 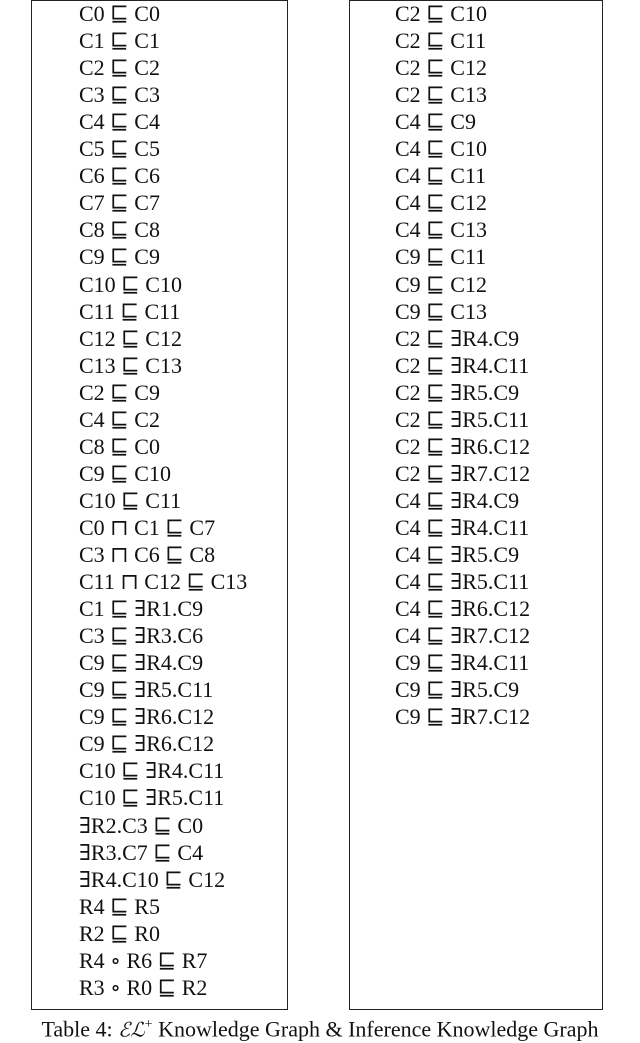 What do you see at coordinates (119, 257) in the screenshot?
I see `axiom-row: C9 ⊑ C9` at bounding box center [119, 257].